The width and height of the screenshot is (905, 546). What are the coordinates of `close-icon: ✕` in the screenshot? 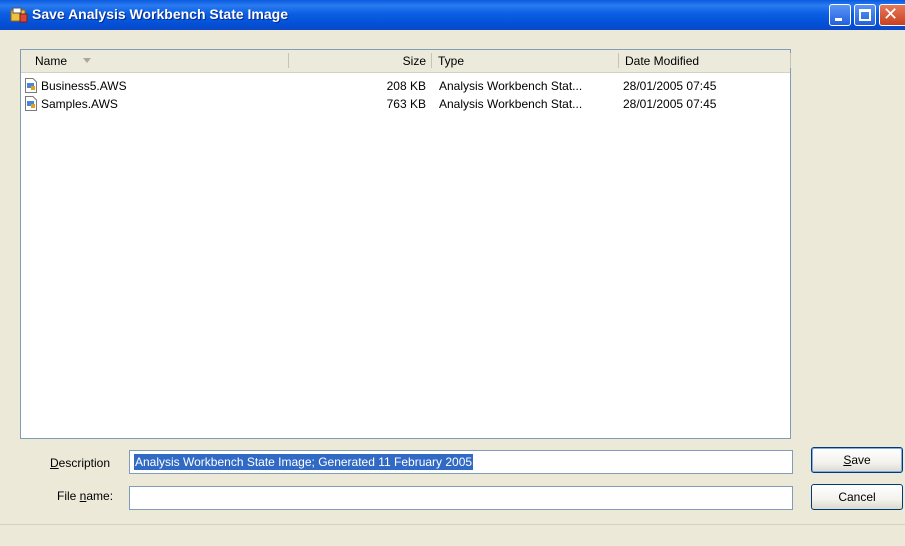 It's located at (891, 14).